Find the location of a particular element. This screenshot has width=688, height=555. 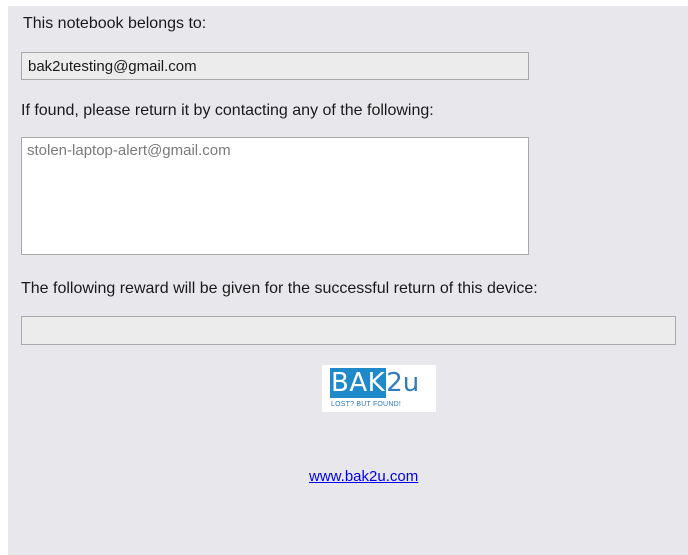

logo-wordmark: BAK2u is located at coordinates (374, 383).